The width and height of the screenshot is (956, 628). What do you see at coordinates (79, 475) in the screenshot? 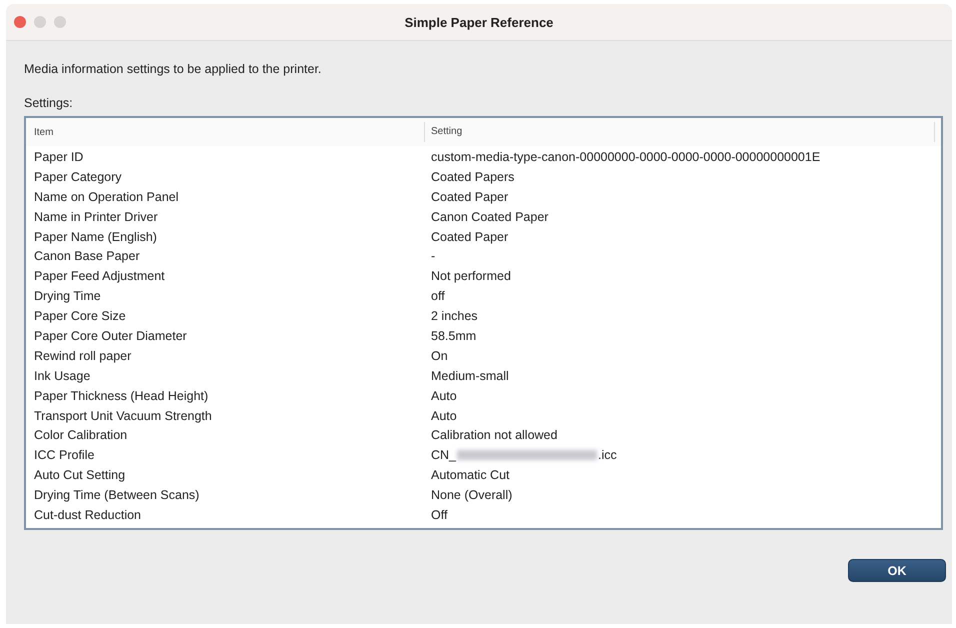
I see `table-cell-text: Auto Cut Setting` at bounding box center [79, 475].